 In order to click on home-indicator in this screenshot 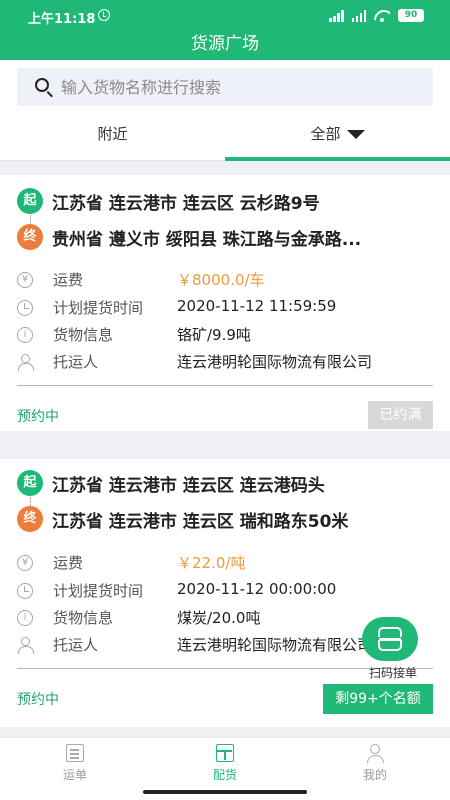, I will do `click(225, 792)`.